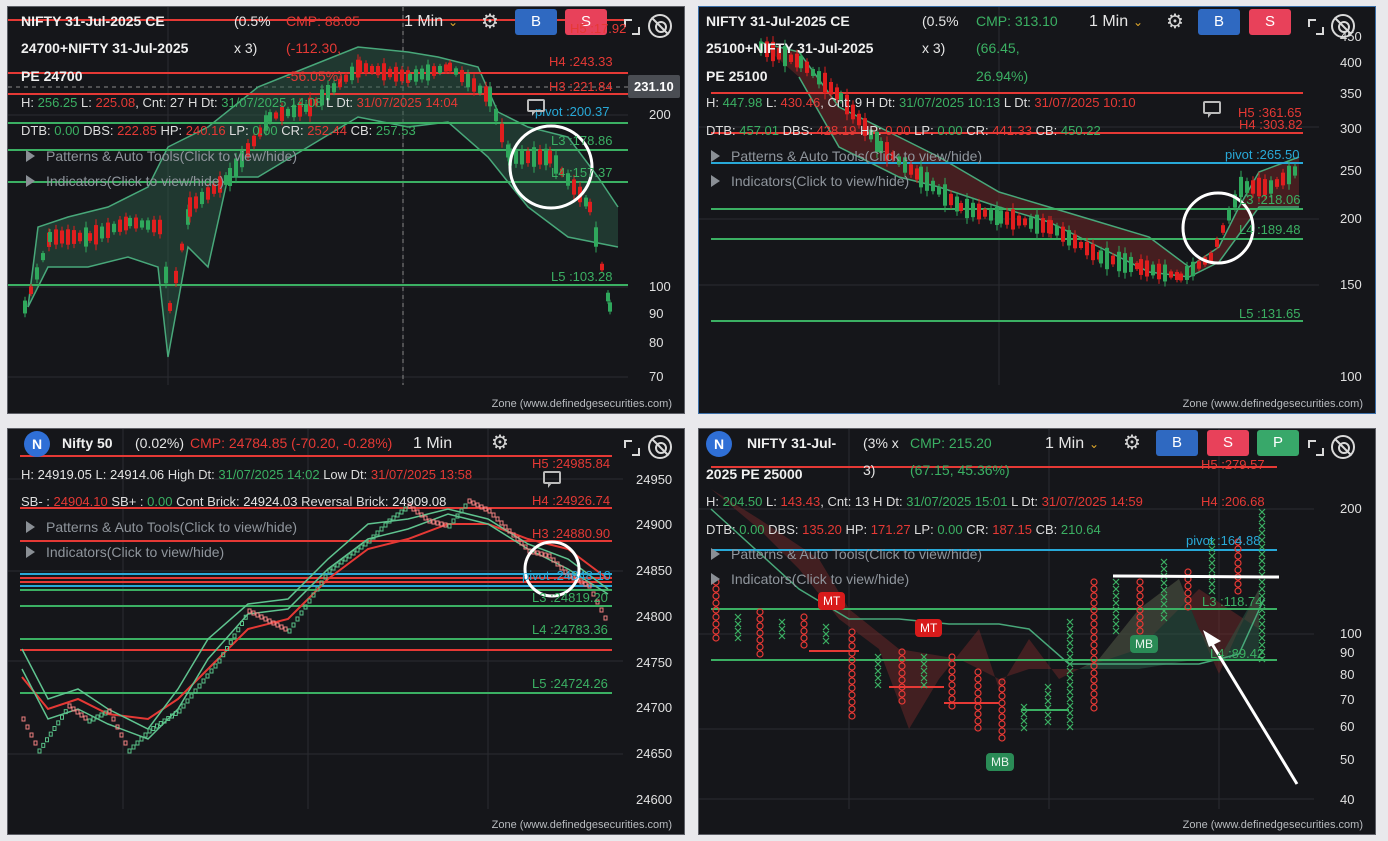 The width and height of the screenshot is (1388, 841). What do you see at coordinates (571, 533) in the screenshot?
I see `level-h3: H3 :24880.90` at bounding box center [571, 533].